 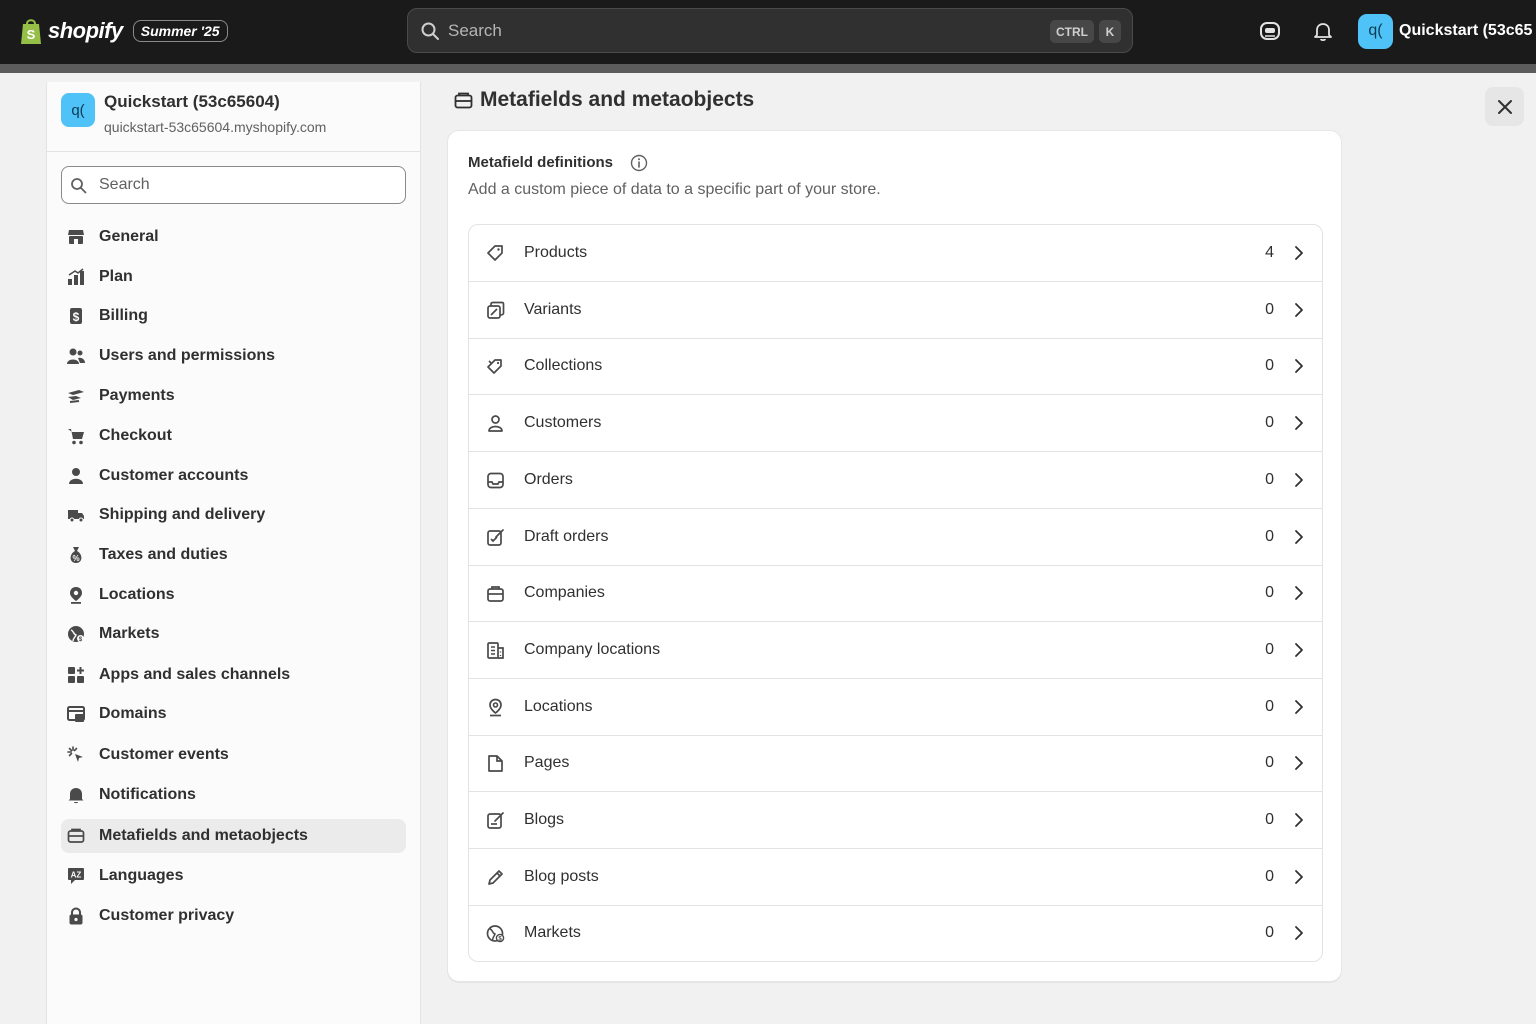 What do you see at coordinates (233, 515) in the screenshot?
I see `sidebar-item-shipping: Shipping and delivery` at bounding box center [233, 515].